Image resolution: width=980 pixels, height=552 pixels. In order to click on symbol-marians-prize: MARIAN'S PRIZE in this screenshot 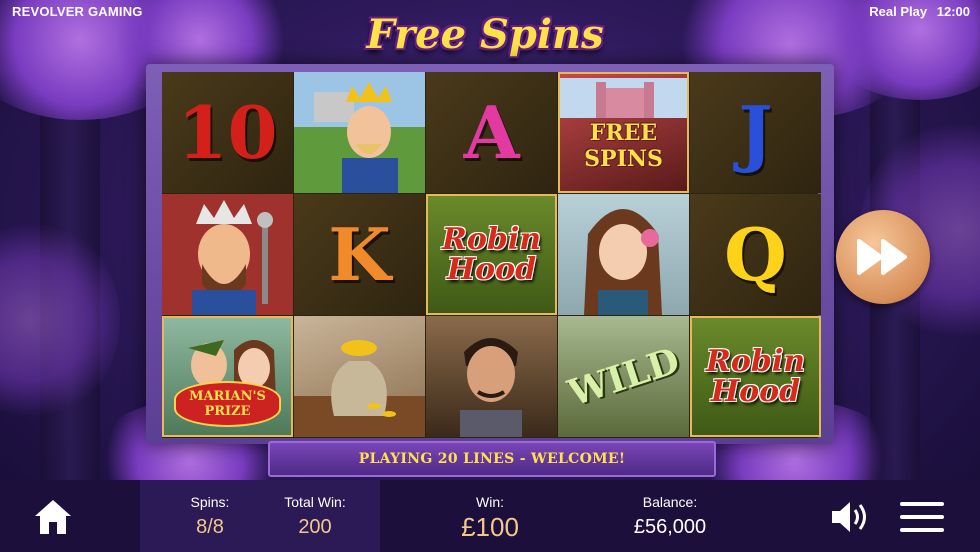, I will do `click(227, 376)`.